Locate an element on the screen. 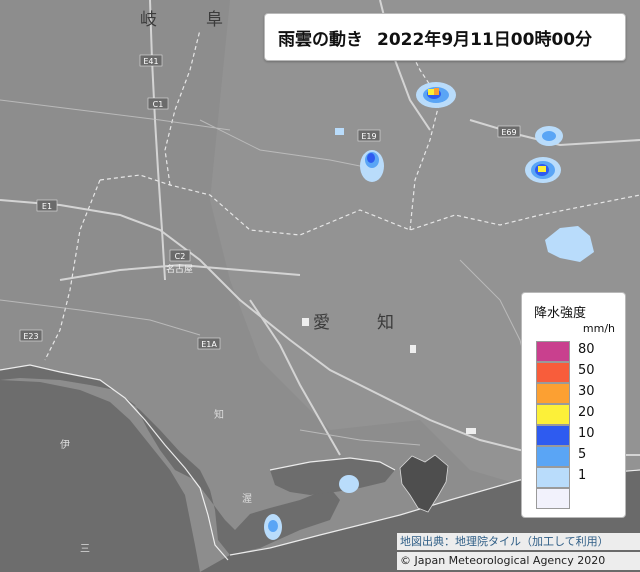 Image resolution: width=640 pixels, height=572 pixels. legend-label-1: 1 is located at coordinates (582, 475).